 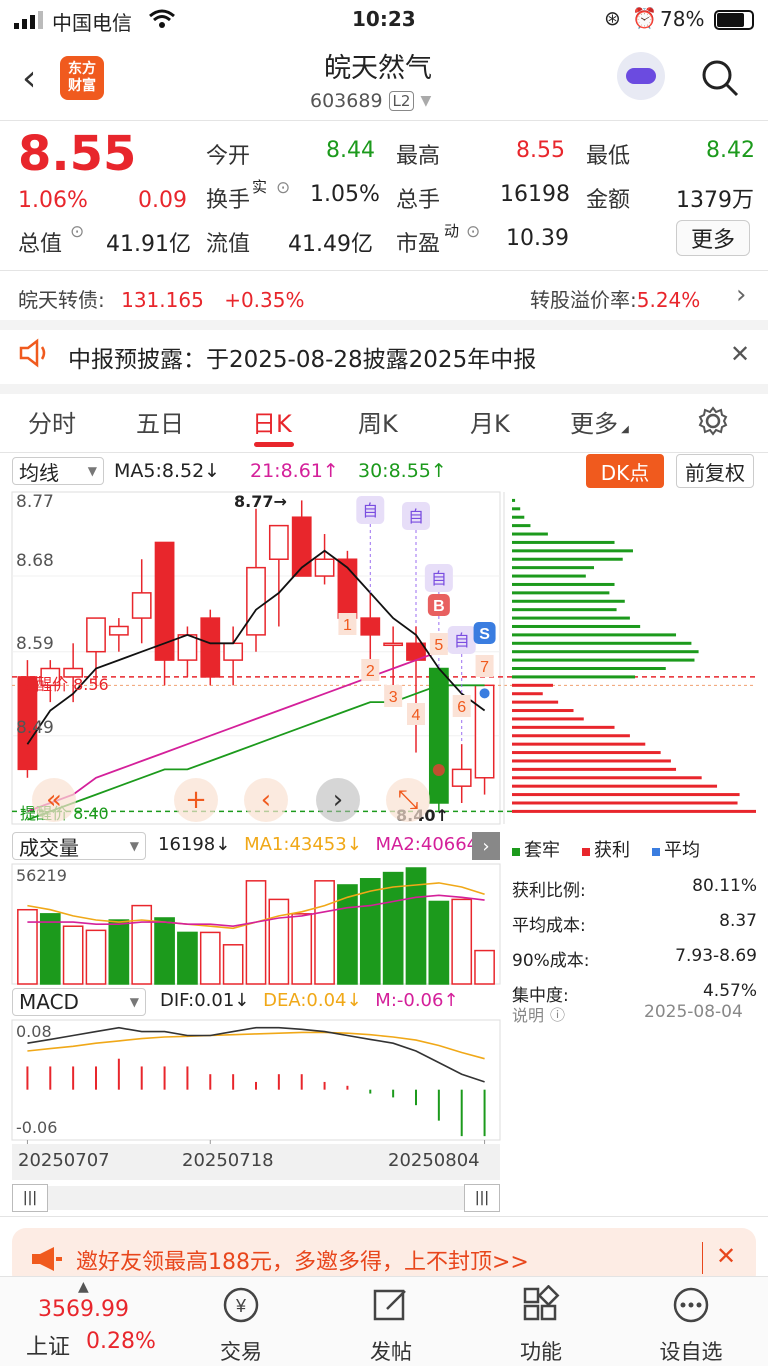 I want to click on index-name: 上证, so click(x=48, y=1345).